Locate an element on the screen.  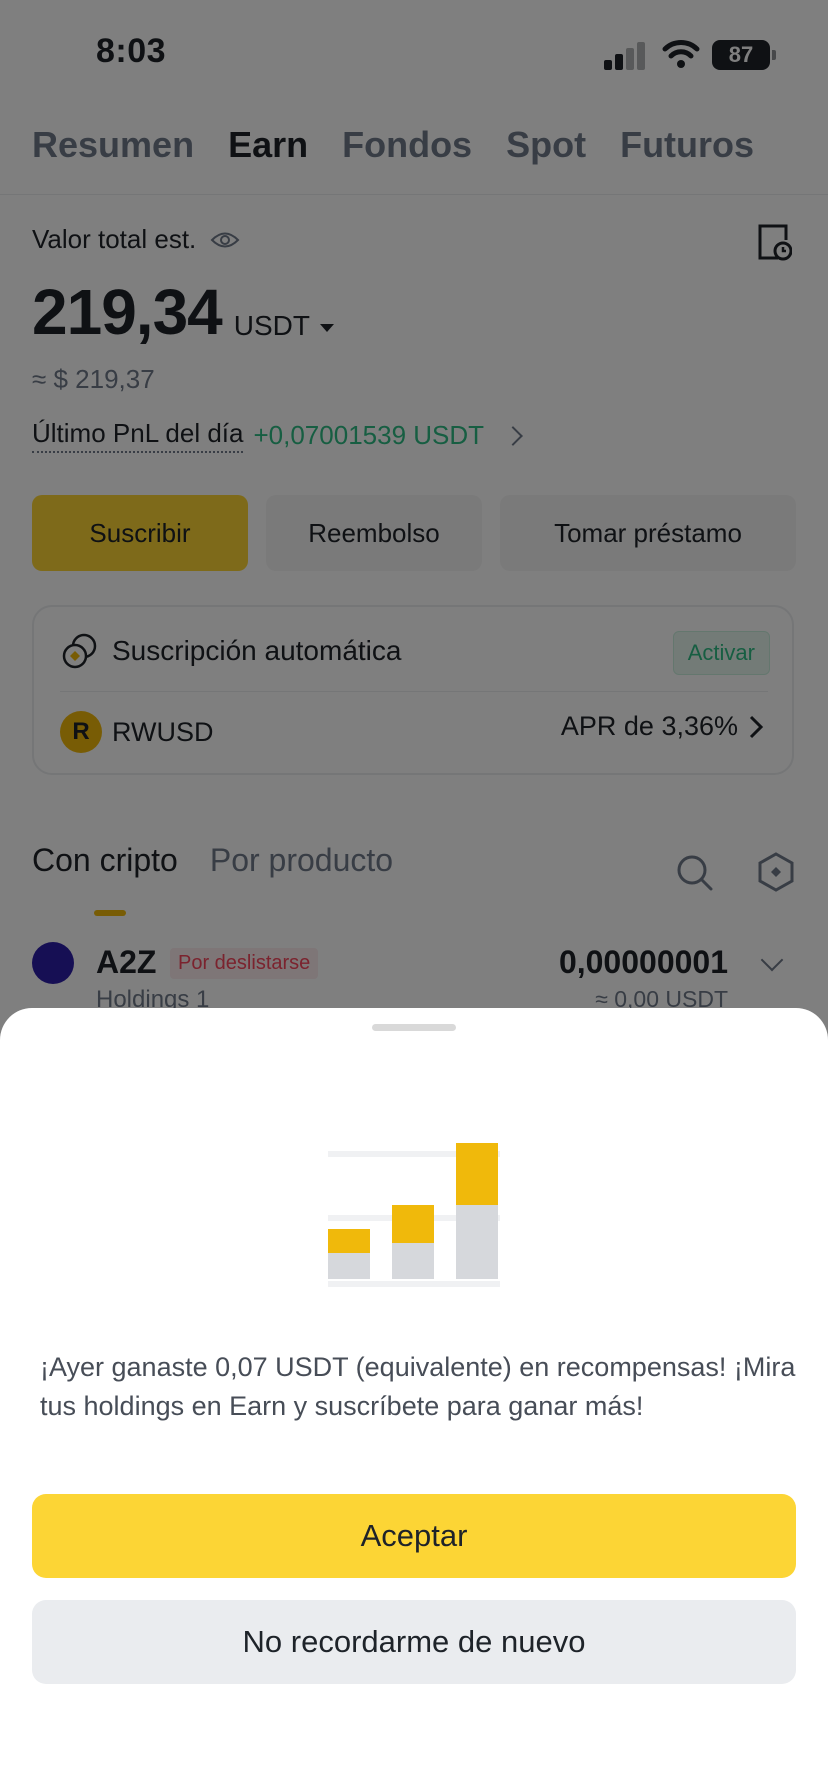
bar-growth-illustration is located at coordinates (414, 1215).